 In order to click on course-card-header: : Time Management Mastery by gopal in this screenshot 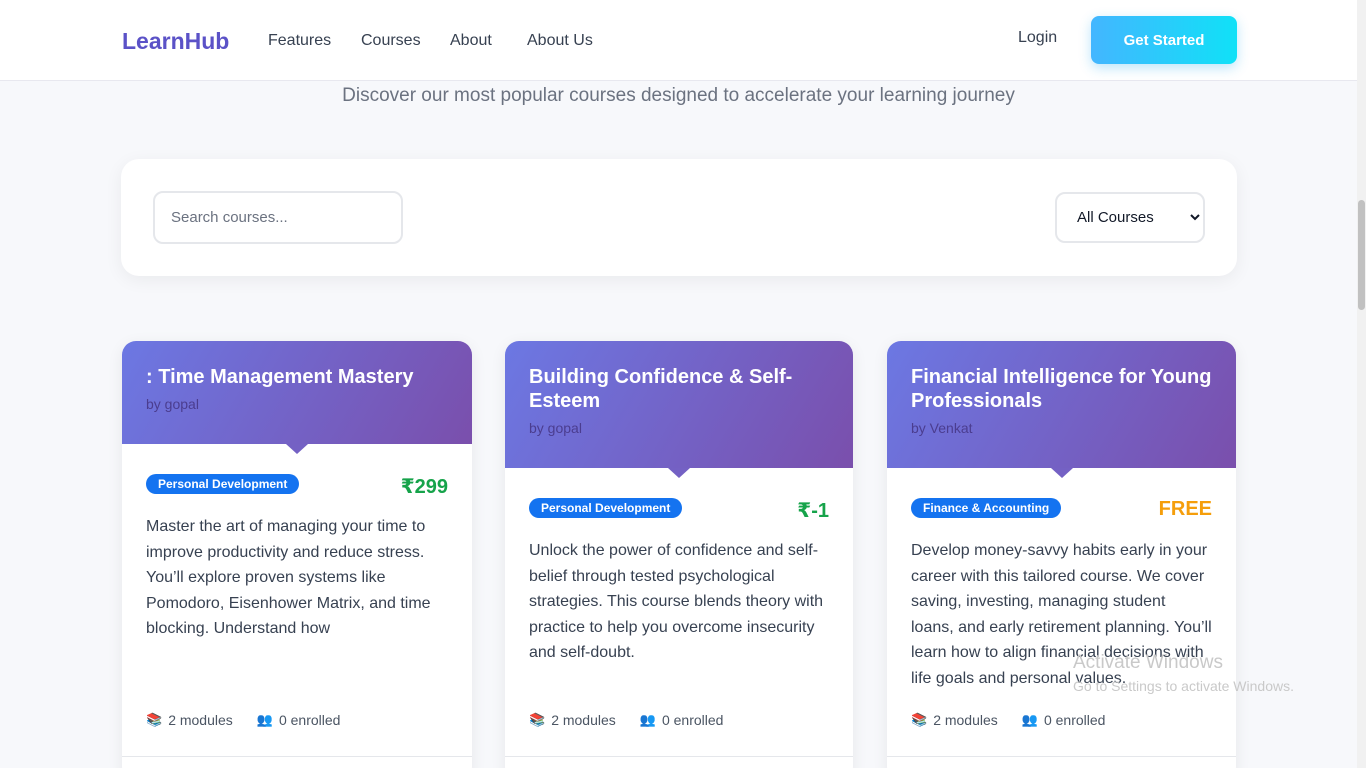, I will do `click(297, 397)`.